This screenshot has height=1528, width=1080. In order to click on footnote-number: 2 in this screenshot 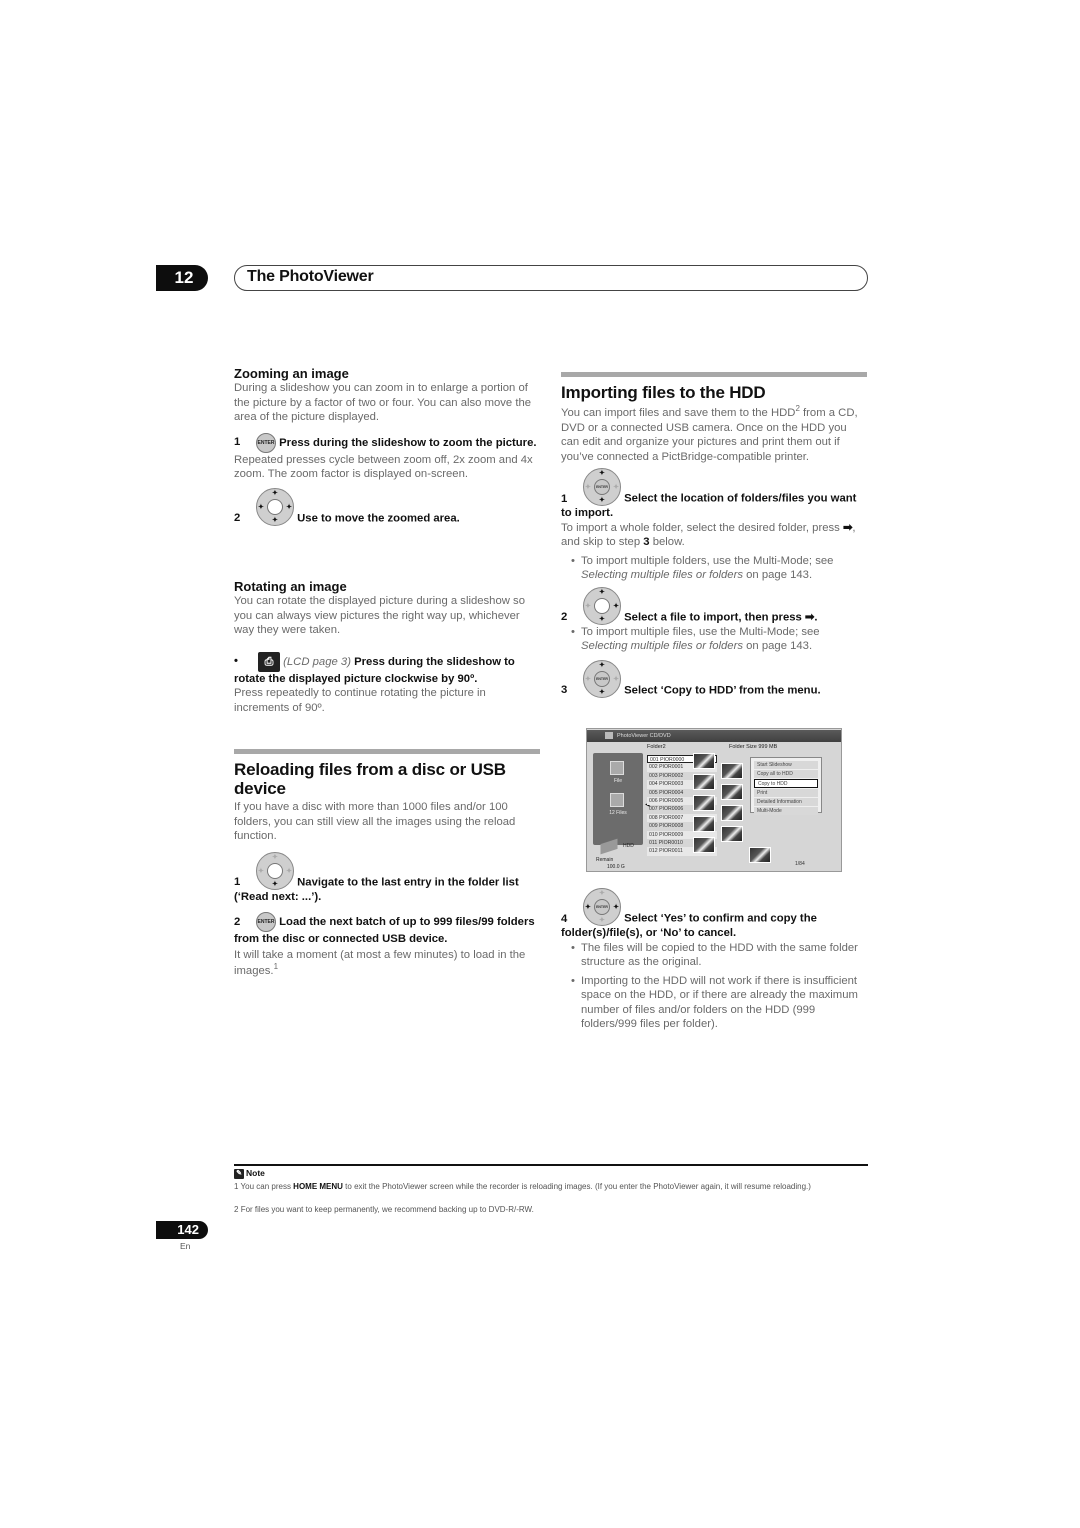, I will do `click(236, 1209)`.